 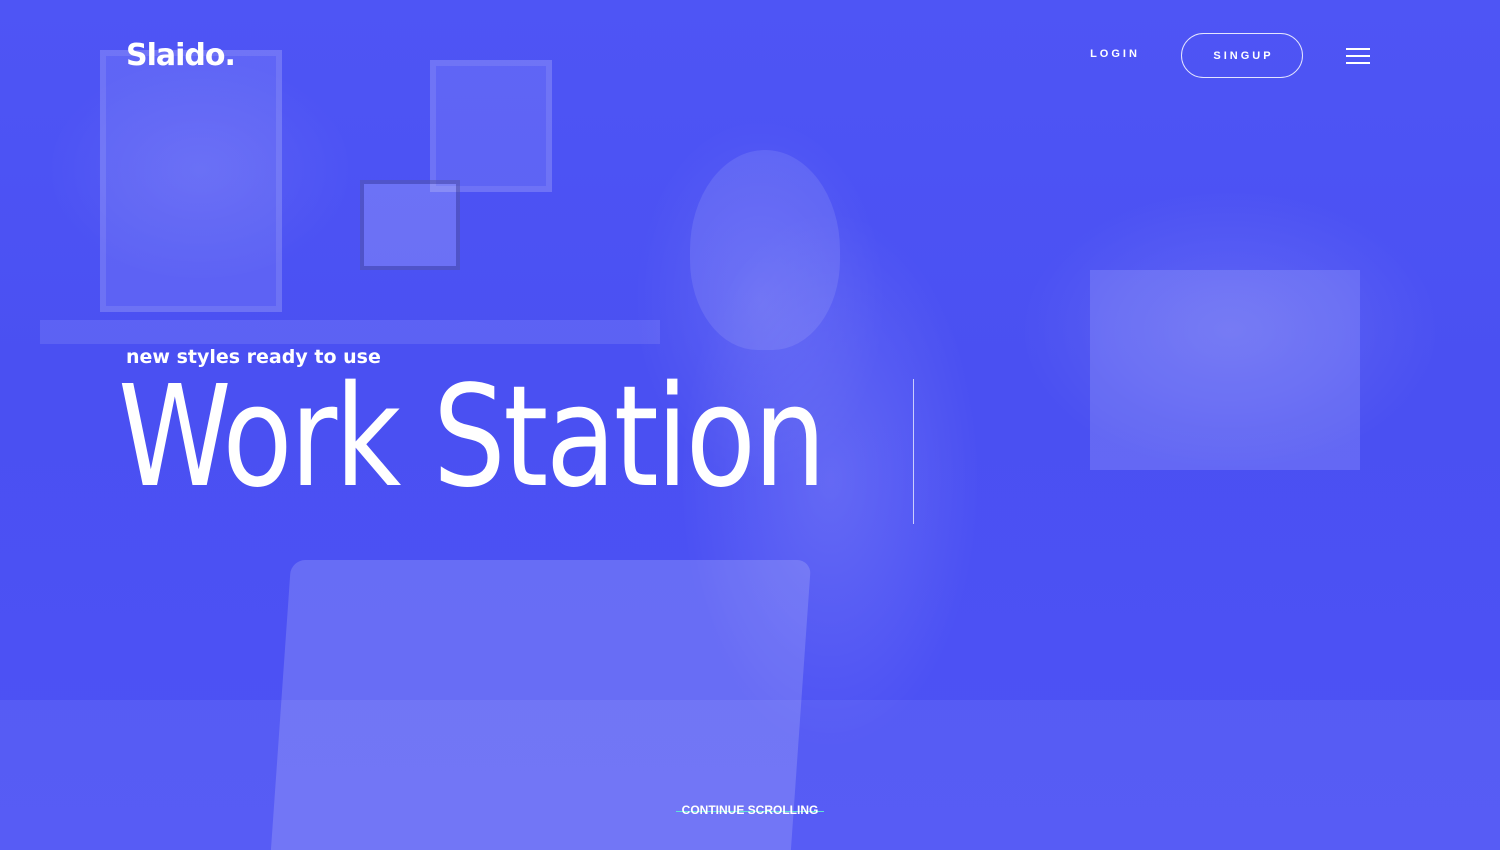 What do you see at coordinates (491, 126) in the screenshot?
I see `background-frame` at bounding box center [491, 126].